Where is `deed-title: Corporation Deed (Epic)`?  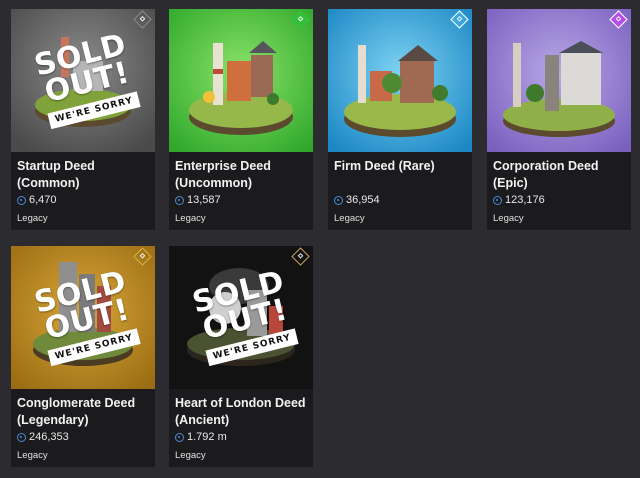
deed-title: Corporation Deed (Epic) is located at coordinates (546, 174).